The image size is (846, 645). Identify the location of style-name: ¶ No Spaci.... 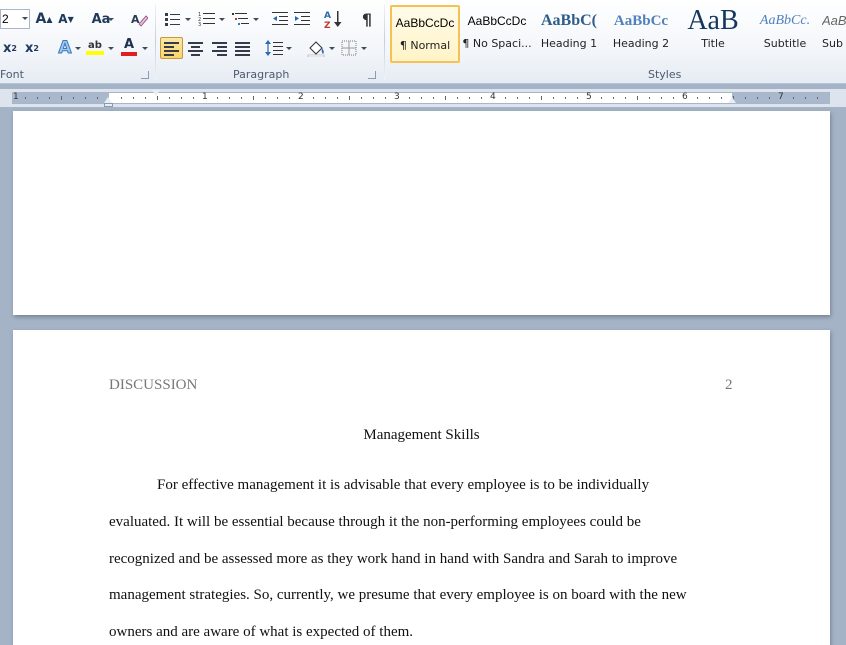
(497, 43).